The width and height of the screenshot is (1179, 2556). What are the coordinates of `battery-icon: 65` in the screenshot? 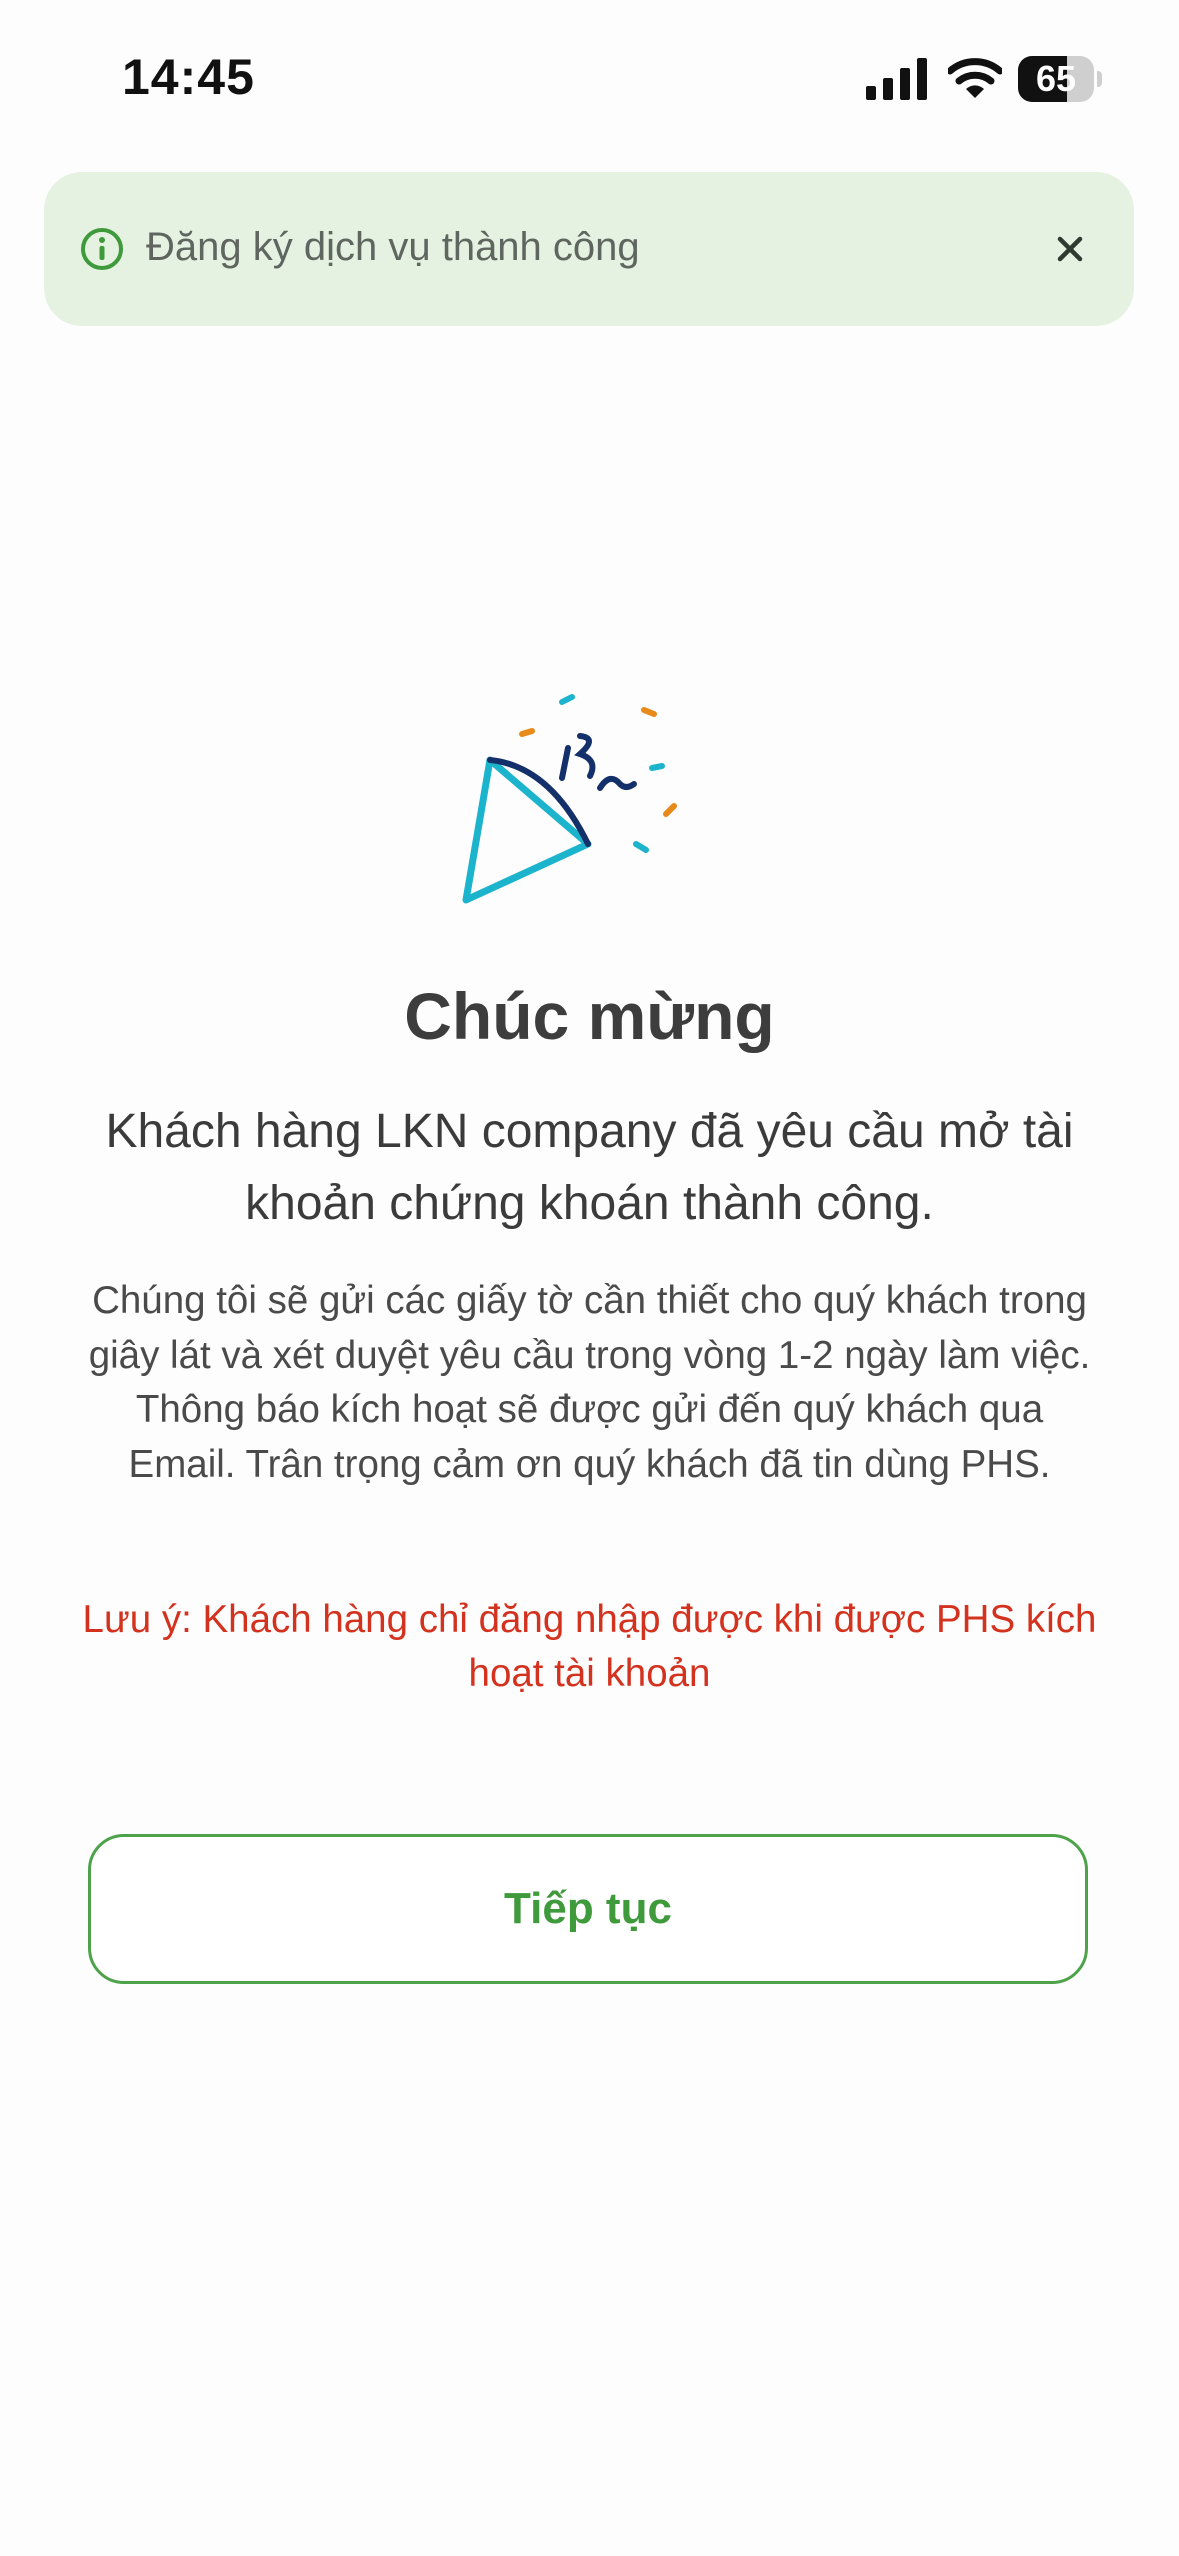 It's located at (1060, 79).